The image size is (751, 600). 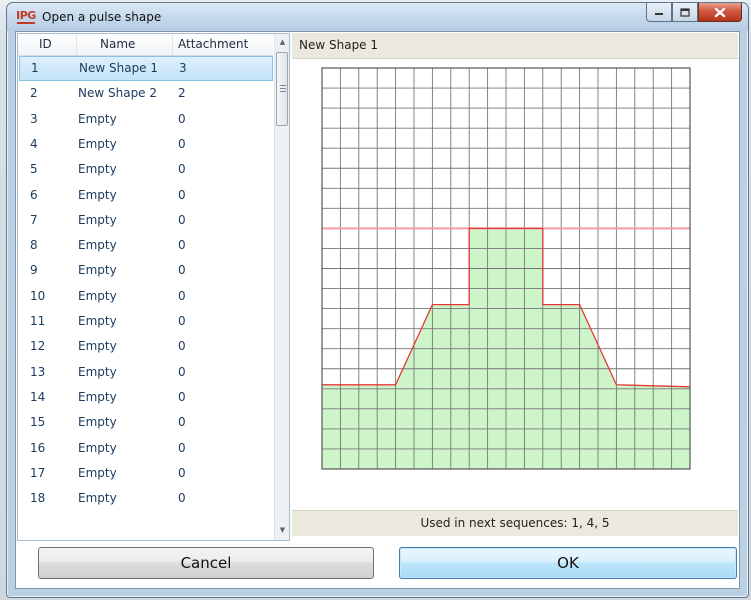 I want to click on row-id: 11, so click(x=38, y=321).